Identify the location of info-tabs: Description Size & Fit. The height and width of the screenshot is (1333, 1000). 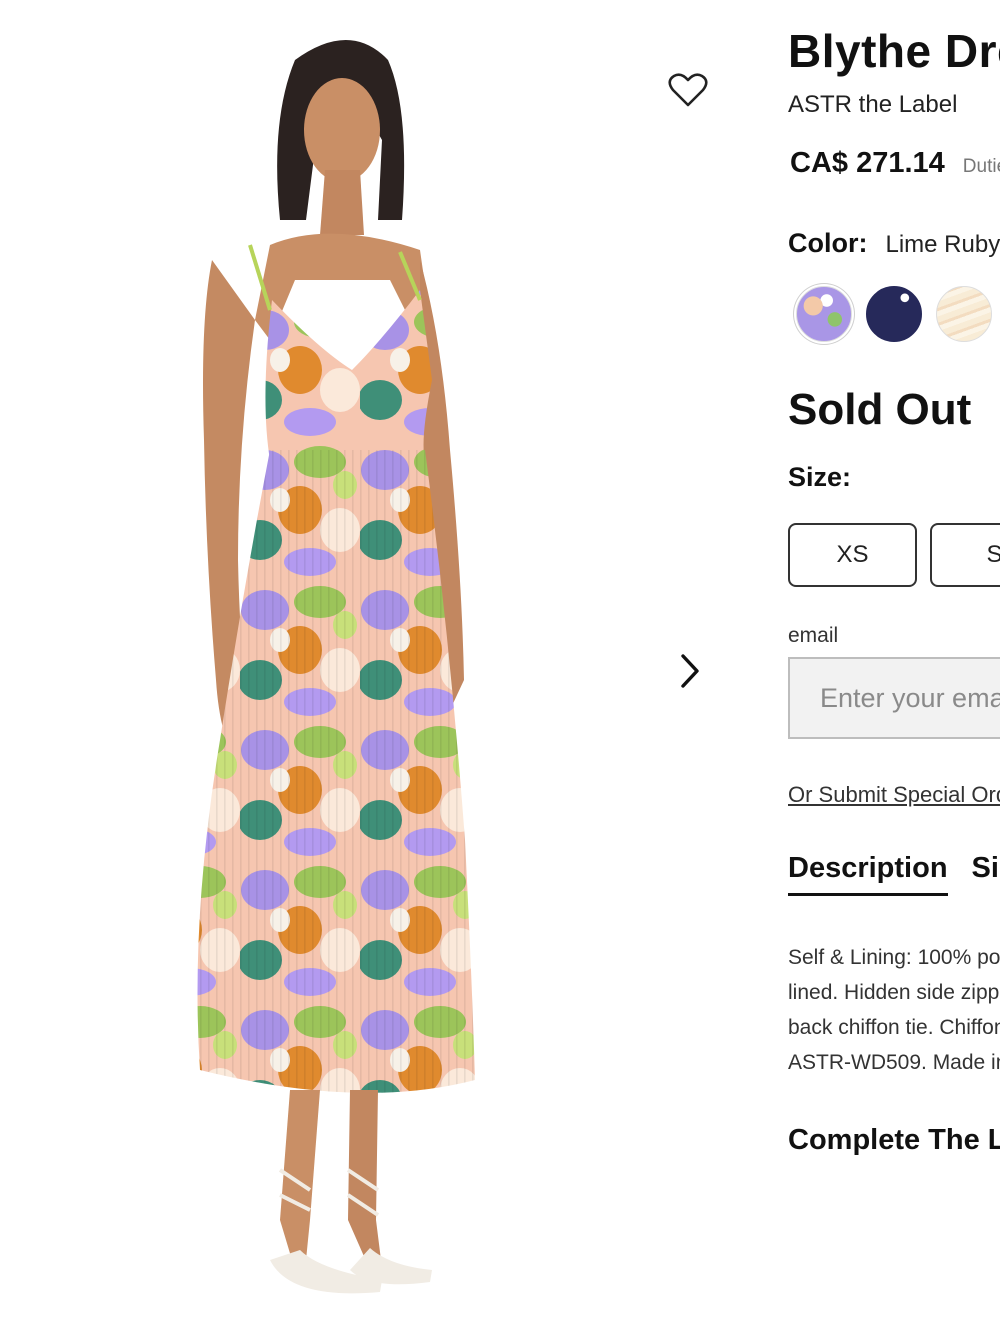
(894, 874).